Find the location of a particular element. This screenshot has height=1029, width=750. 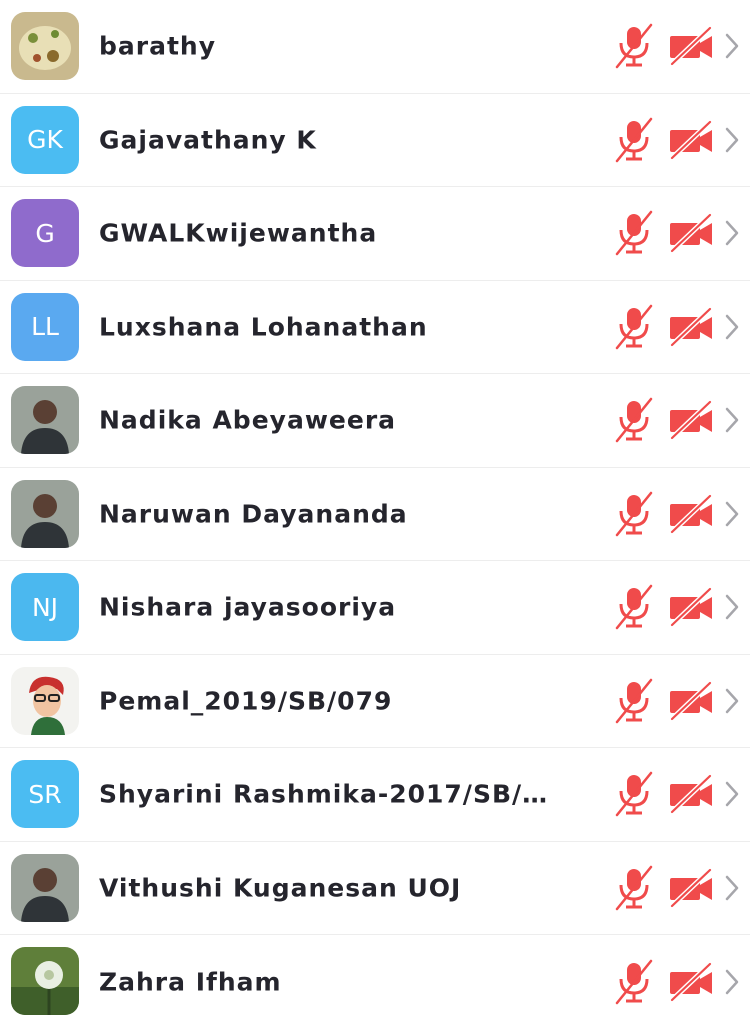

participant-row: Nadika Abeyaweera is located at coordinates (375, 421).